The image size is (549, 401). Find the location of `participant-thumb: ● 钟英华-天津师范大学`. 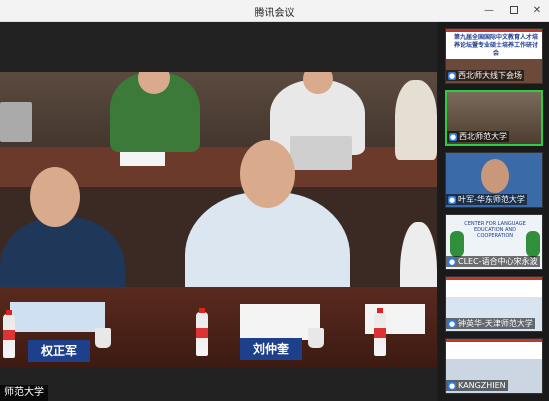

participant-thumb: ● 钟英华-天津师范大学 is located at coordinates (494, 304).